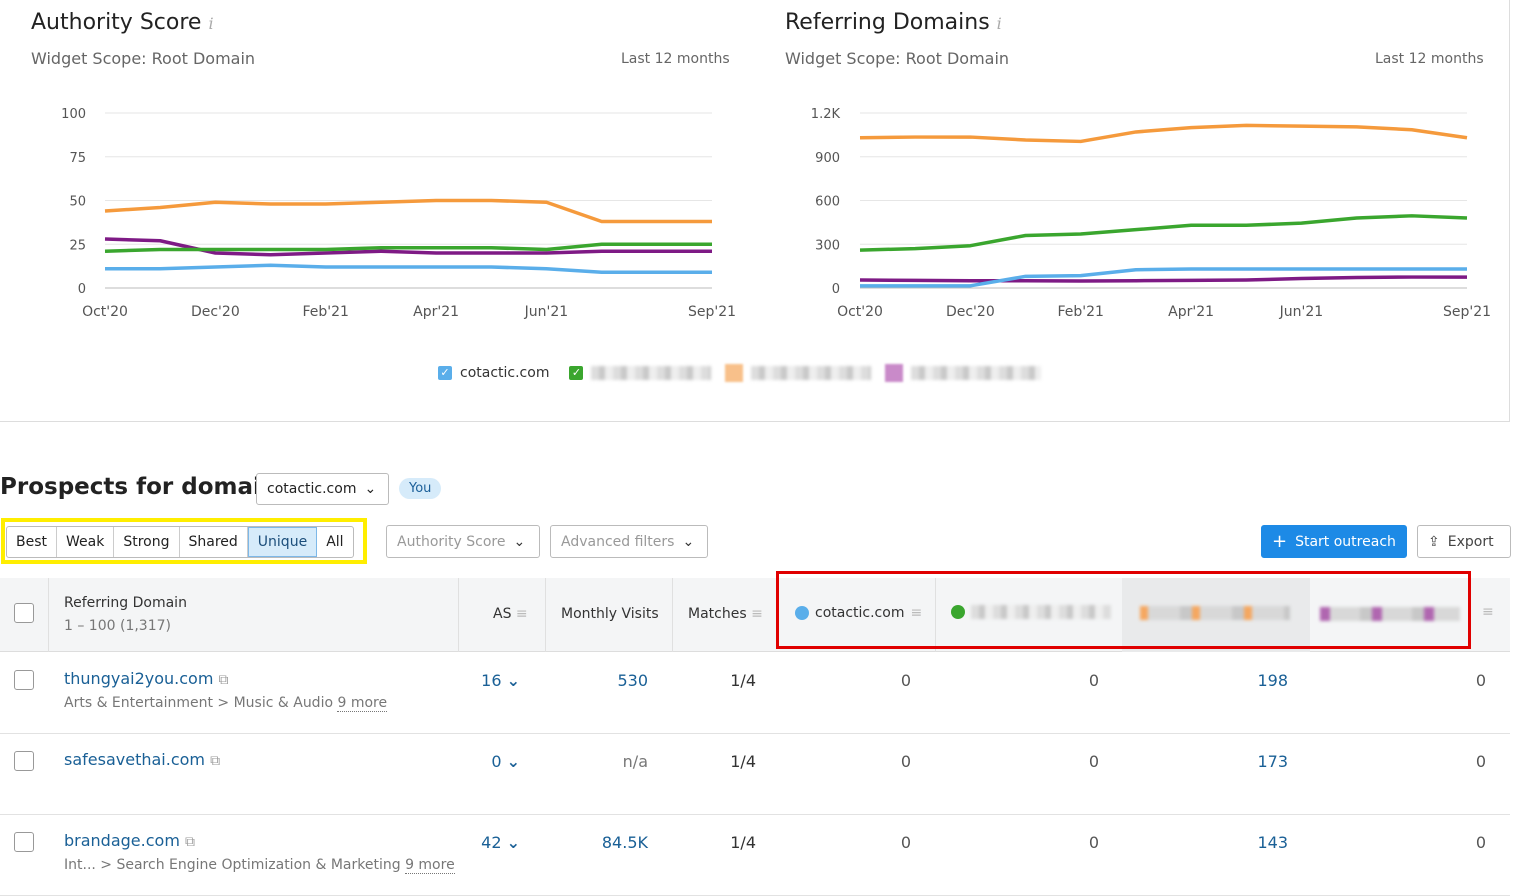 The width and height of the screenshot is (1520, 896). I want to click on as-value: 16 ⌄, so click(500, 680).